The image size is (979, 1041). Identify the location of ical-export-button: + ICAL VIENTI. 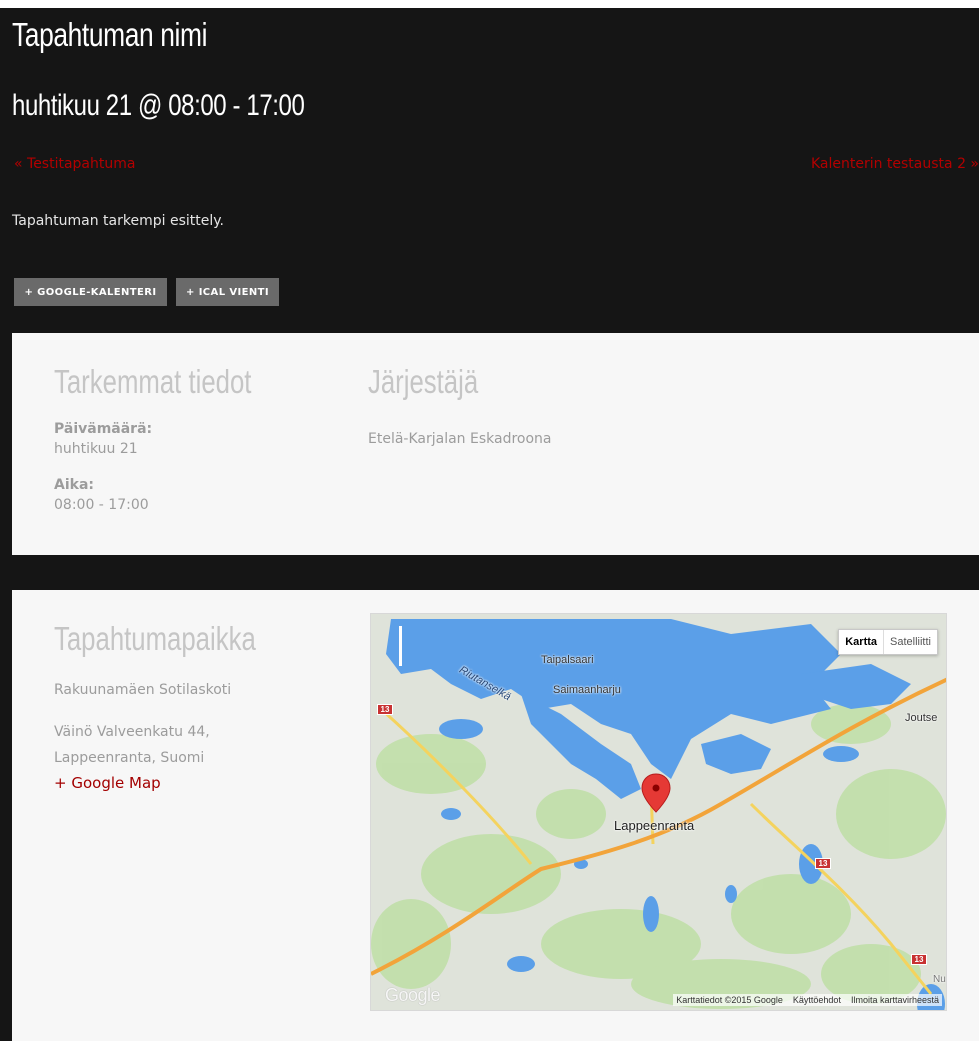
(227, 292).